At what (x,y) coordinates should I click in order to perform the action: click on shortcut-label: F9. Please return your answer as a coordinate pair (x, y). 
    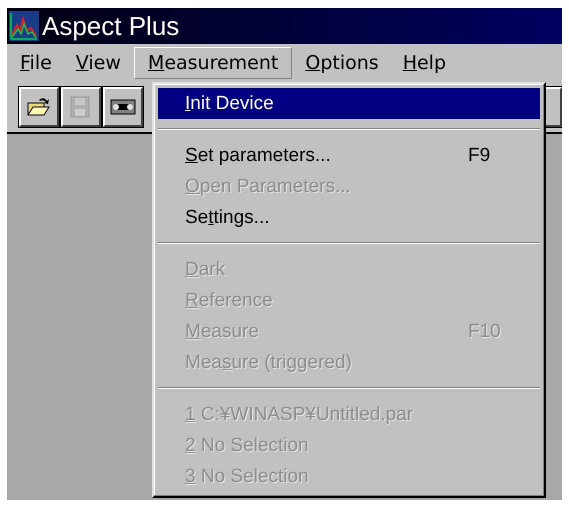
    Looking at the image, I should click on (480, 155).